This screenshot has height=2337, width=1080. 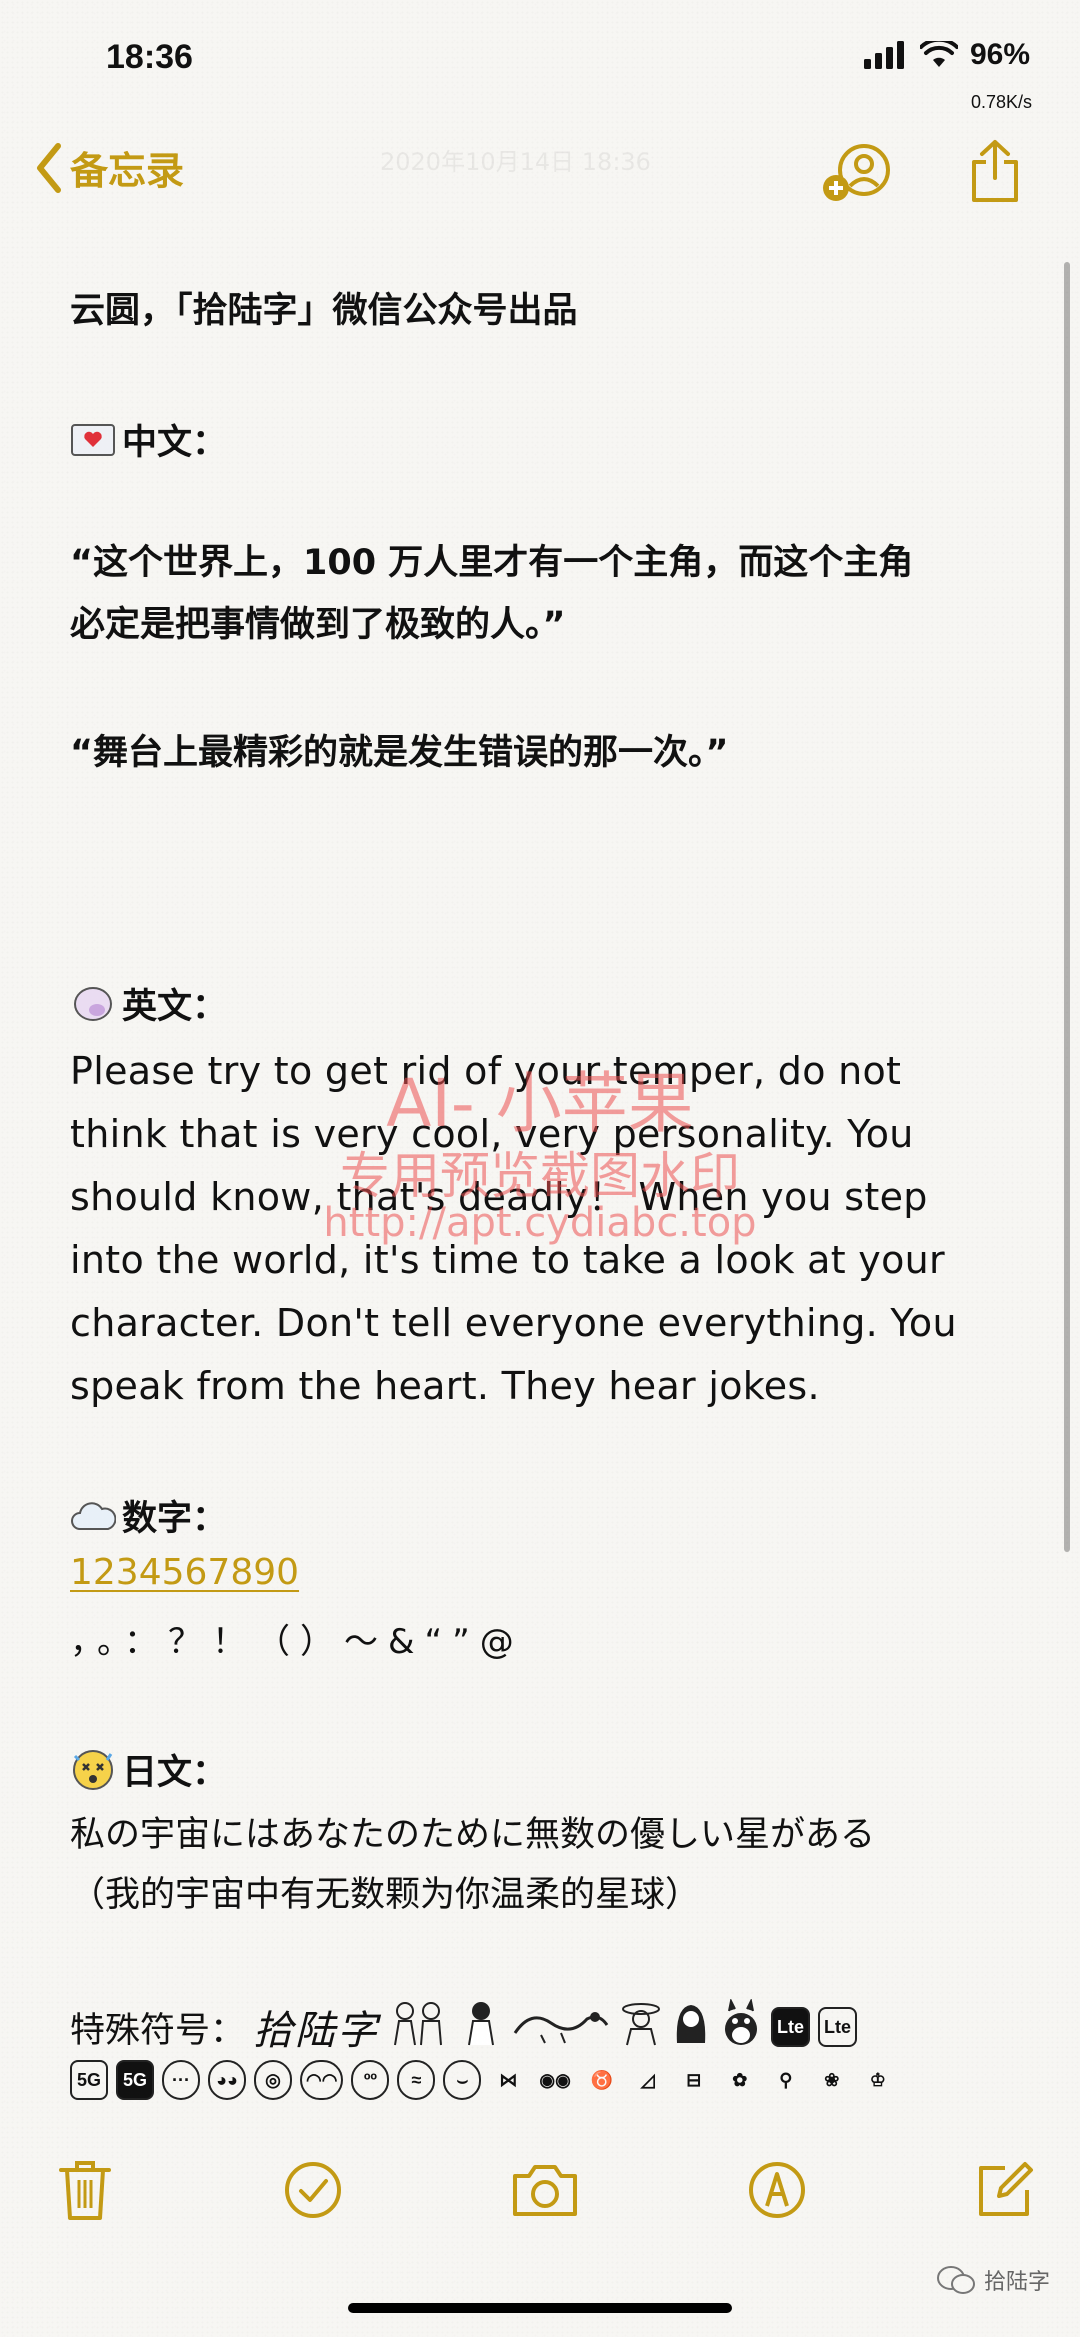 I want to click on watermark-url: http://apt.cydiabc.top, so click(x=540, y=1223).